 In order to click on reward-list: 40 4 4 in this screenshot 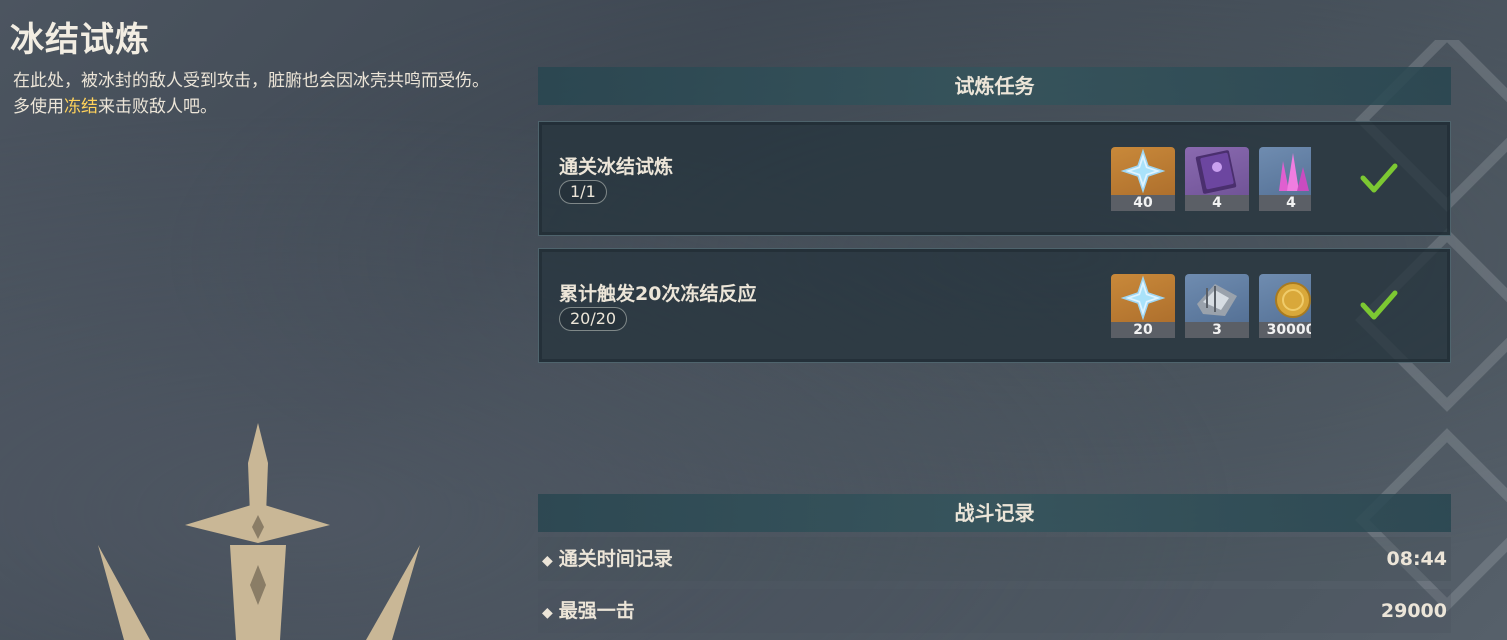, I will do `click(1211, 180)`.